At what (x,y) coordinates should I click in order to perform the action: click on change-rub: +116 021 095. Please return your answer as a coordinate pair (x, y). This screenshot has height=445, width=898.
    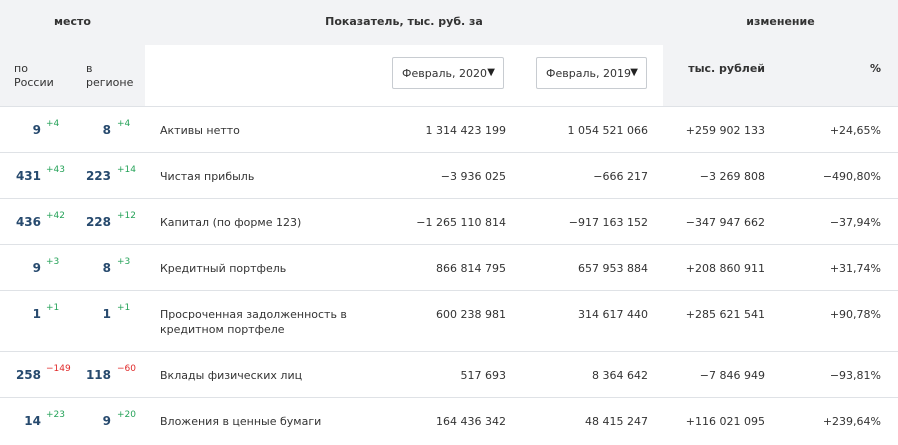
    Looking at the image, I should click on (725, 421).